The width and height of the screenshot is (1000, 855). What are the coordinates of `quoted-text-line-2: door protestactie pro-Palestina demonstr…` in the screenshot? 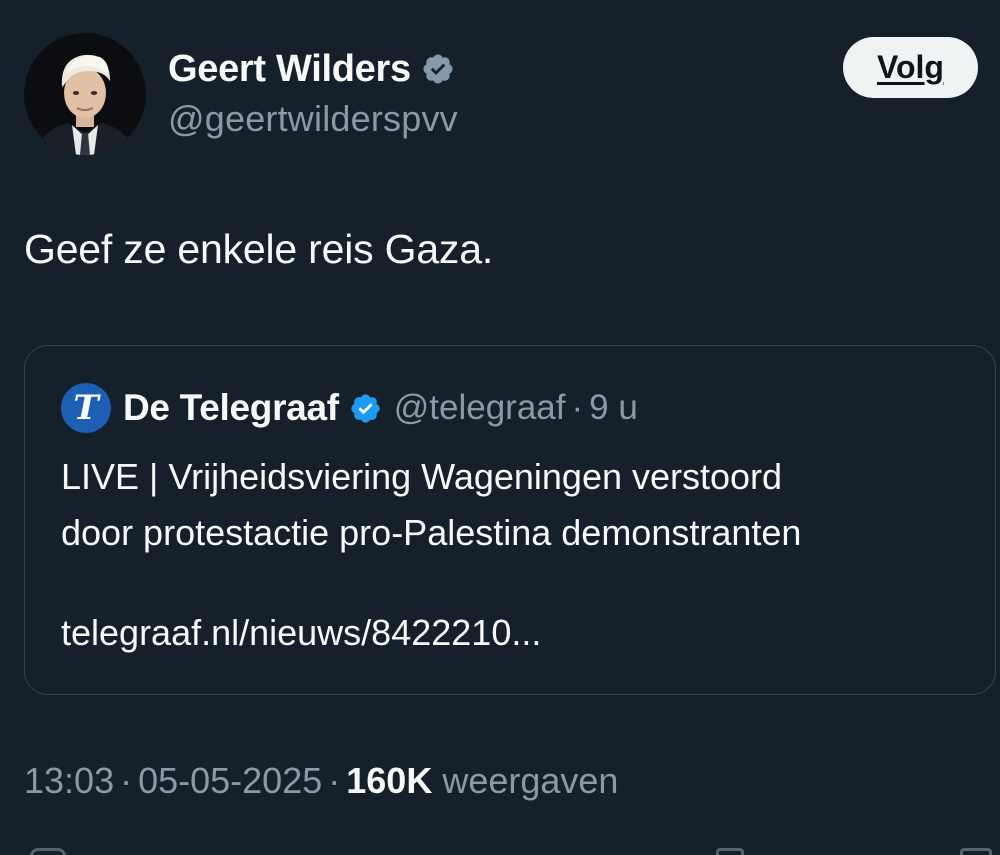 It's located at (431, 532).